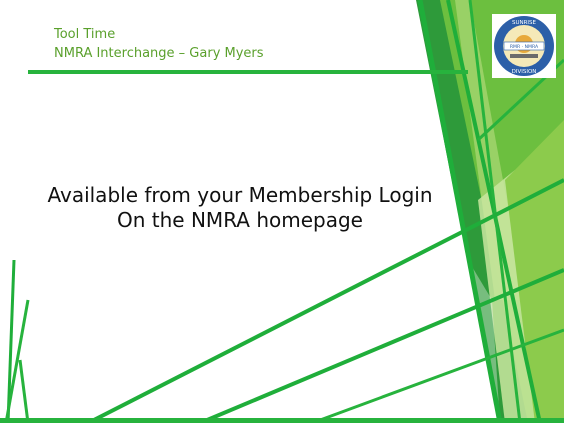 Image resolution: width=564 pixels, height=423 pixels. What do you see at coordinates (240, 195) in the screenshot?
I see `main-text-line-1: Available from your Membership Login` at bounding box center [240, 195].